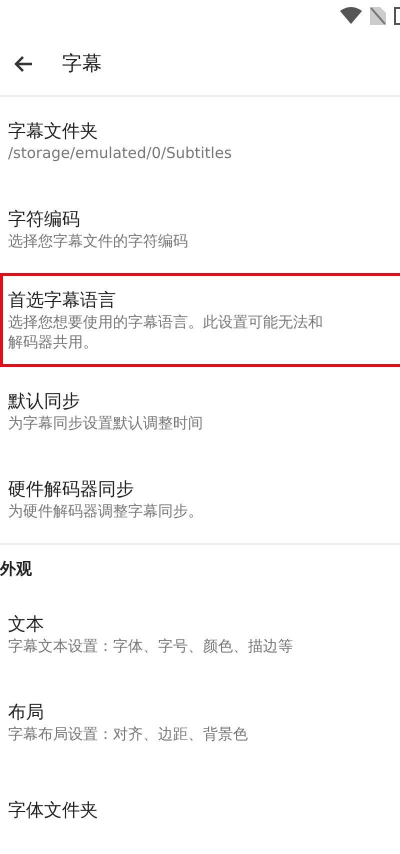  Describe the element at coordinates (200, 634) in the screenshot. I see `settings-item: 文本 字幕文本设置：字体、字号、颜色、描边等` at that location.